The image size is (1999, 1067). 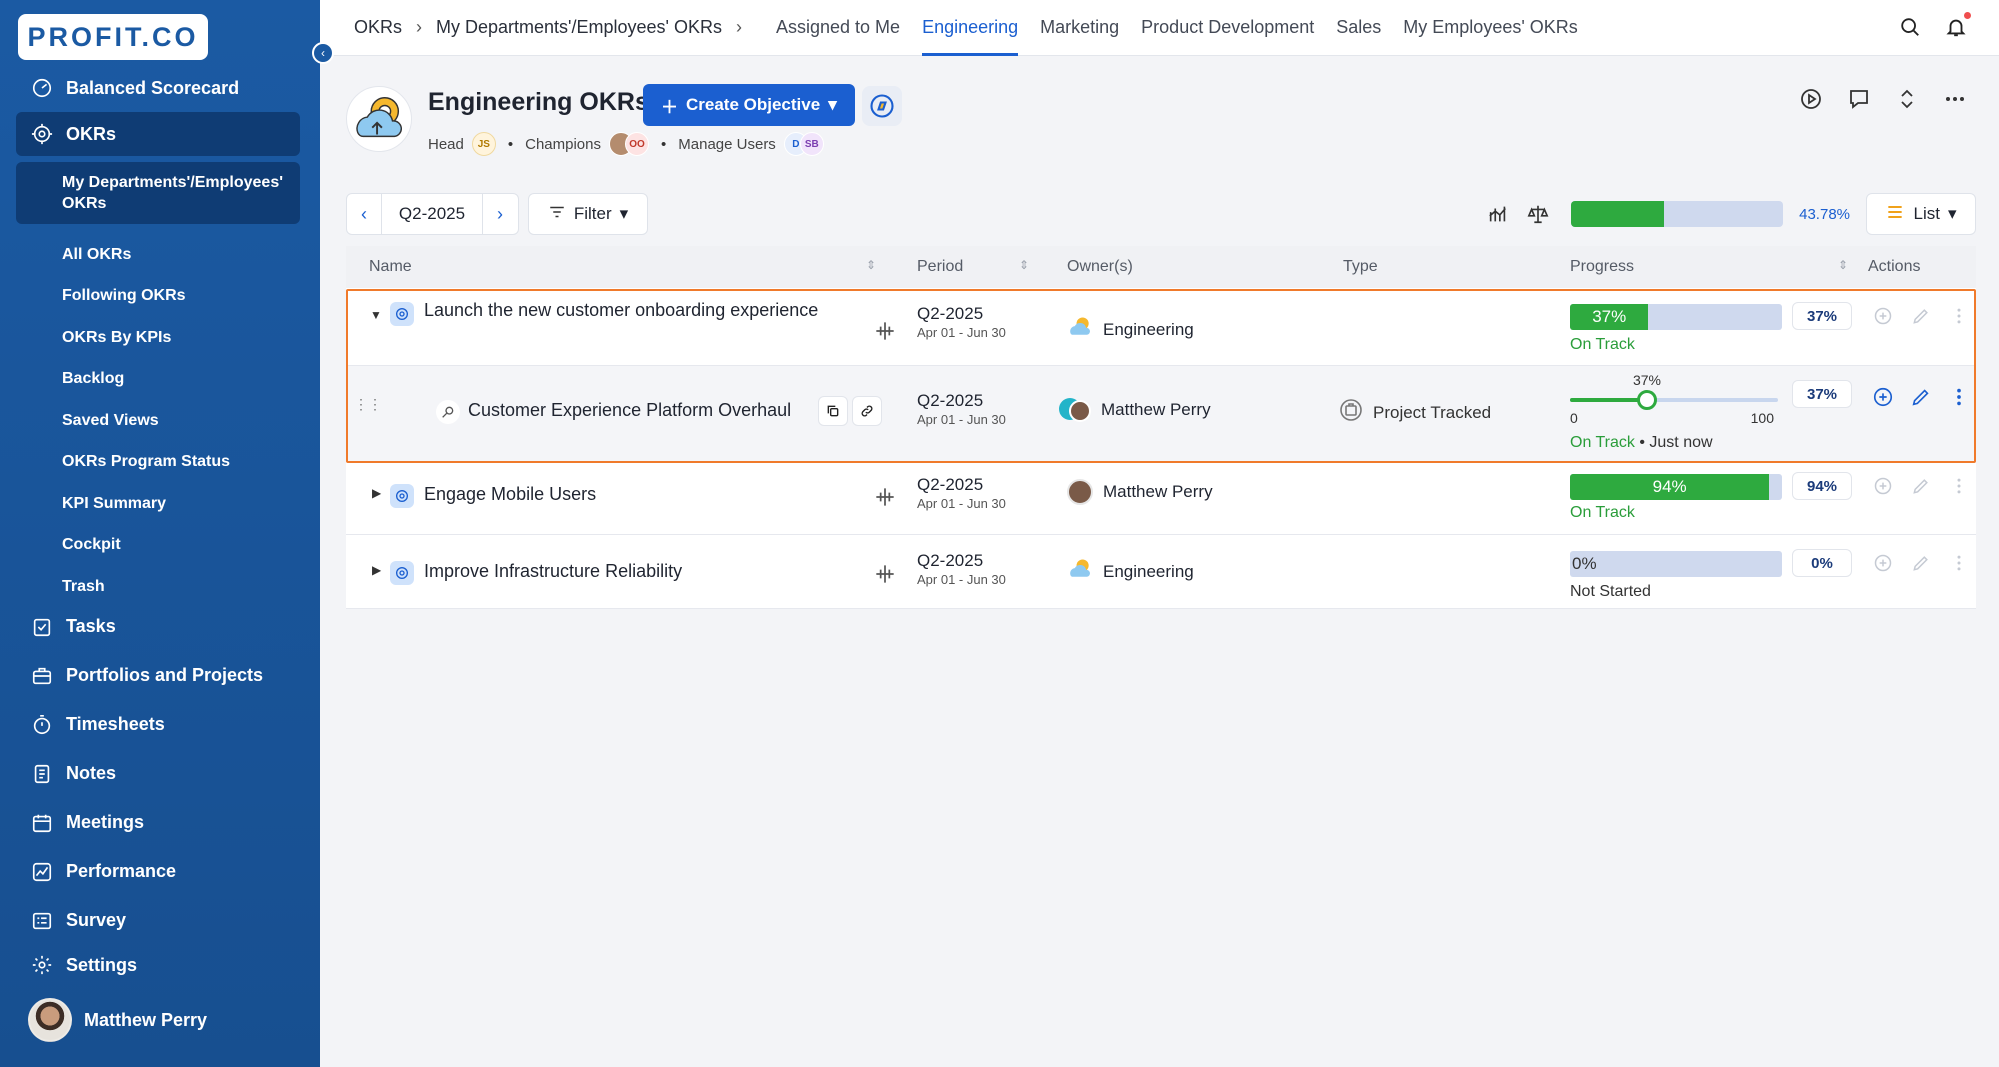 What do you see at coordinates (838, 28) in the screenshot?
I see `tab-assigned-to-me: Assigned to Me` at bounding box center [838, 28].